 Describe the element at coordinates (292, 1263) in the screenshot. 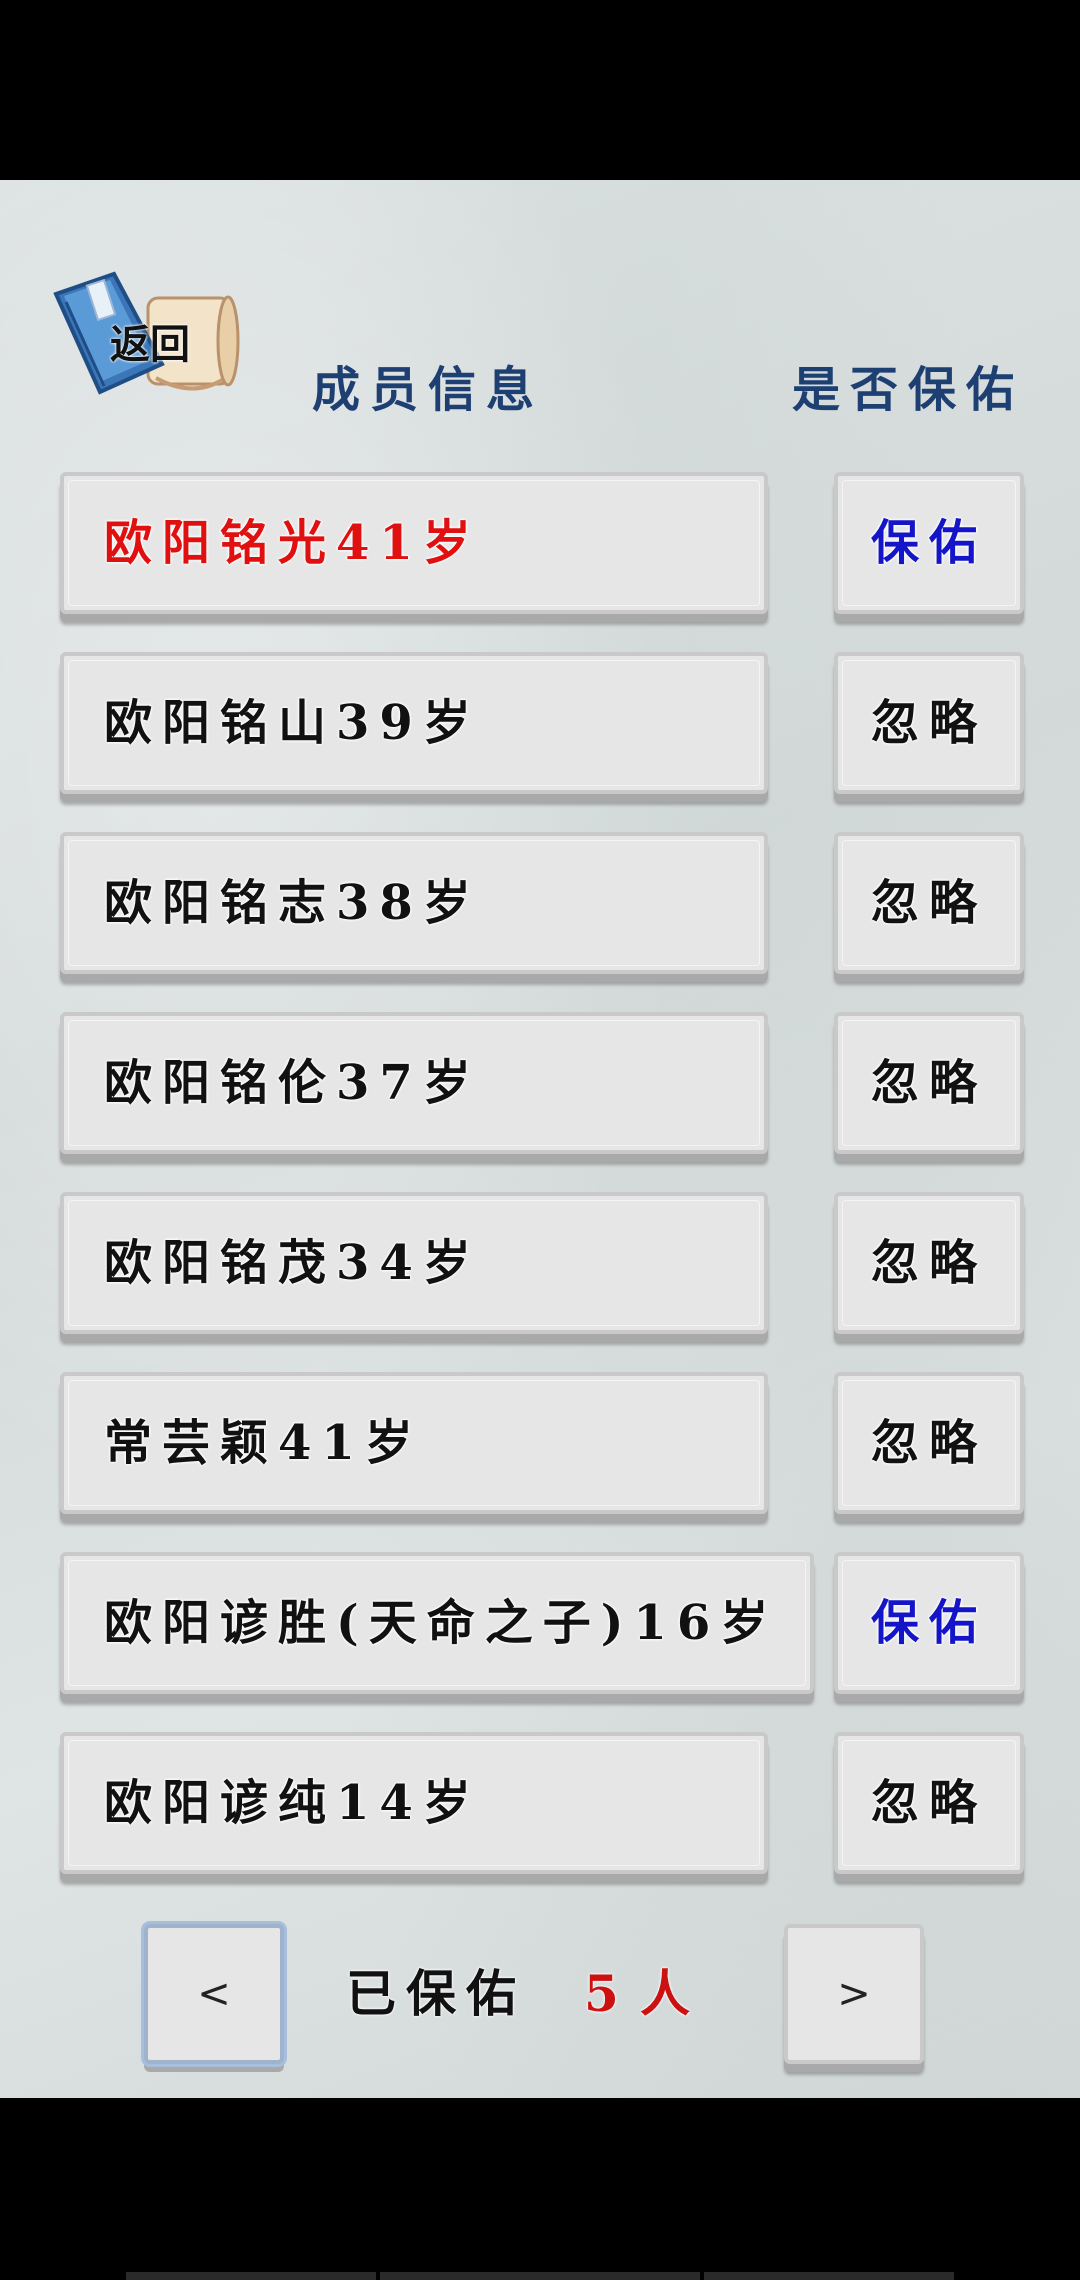

I see `member-name: 欧阳铭茂34岁` at that location.